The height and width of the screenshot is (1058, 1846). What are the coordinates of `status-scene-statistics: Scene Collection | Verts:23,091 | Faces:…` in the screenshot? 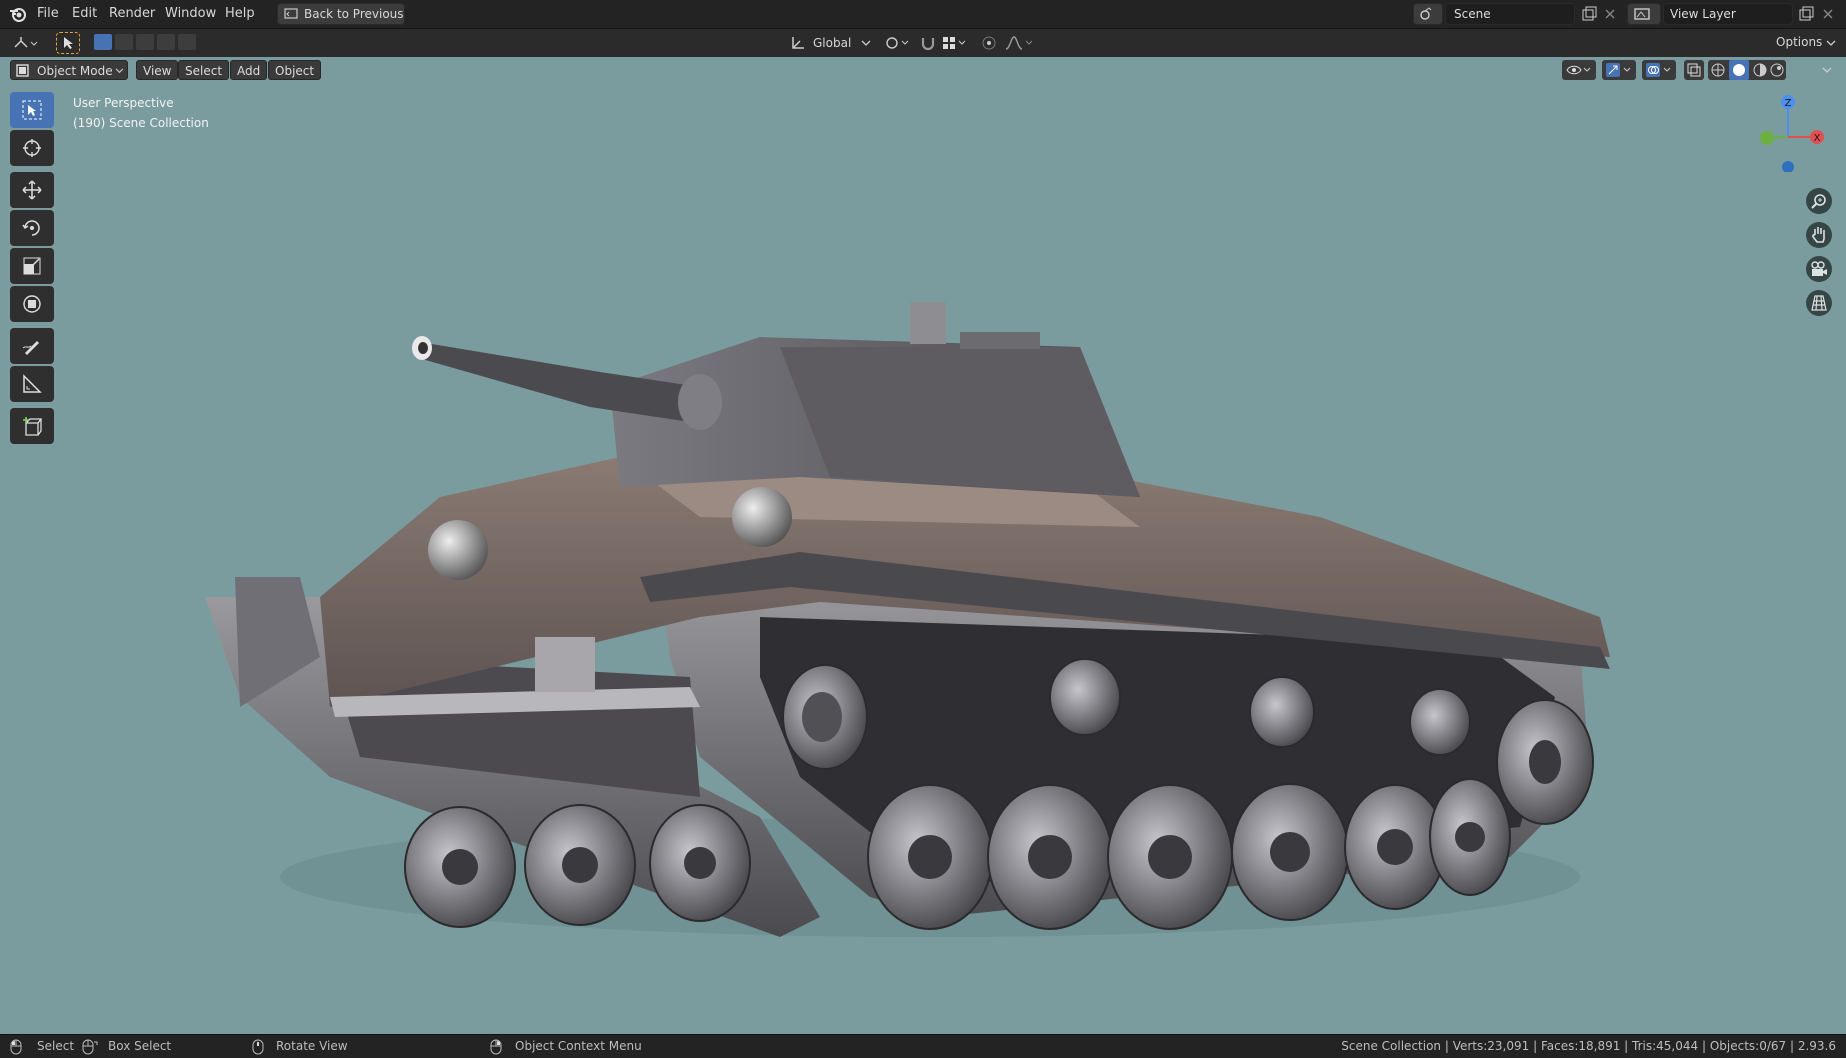 It's located at (1588, 1046).